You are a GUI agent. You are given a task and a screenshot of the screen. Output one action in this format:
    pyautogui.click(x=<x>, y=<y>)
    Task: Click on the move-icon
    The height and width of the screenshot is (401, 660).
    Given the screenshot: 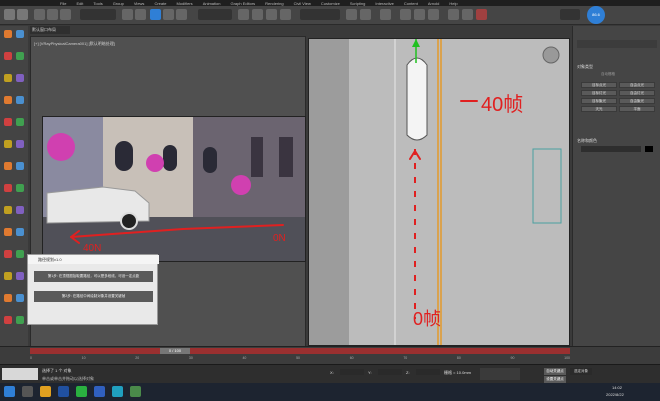 What is the action you would take?
    pyautogui.click(x=155, y=14)
    